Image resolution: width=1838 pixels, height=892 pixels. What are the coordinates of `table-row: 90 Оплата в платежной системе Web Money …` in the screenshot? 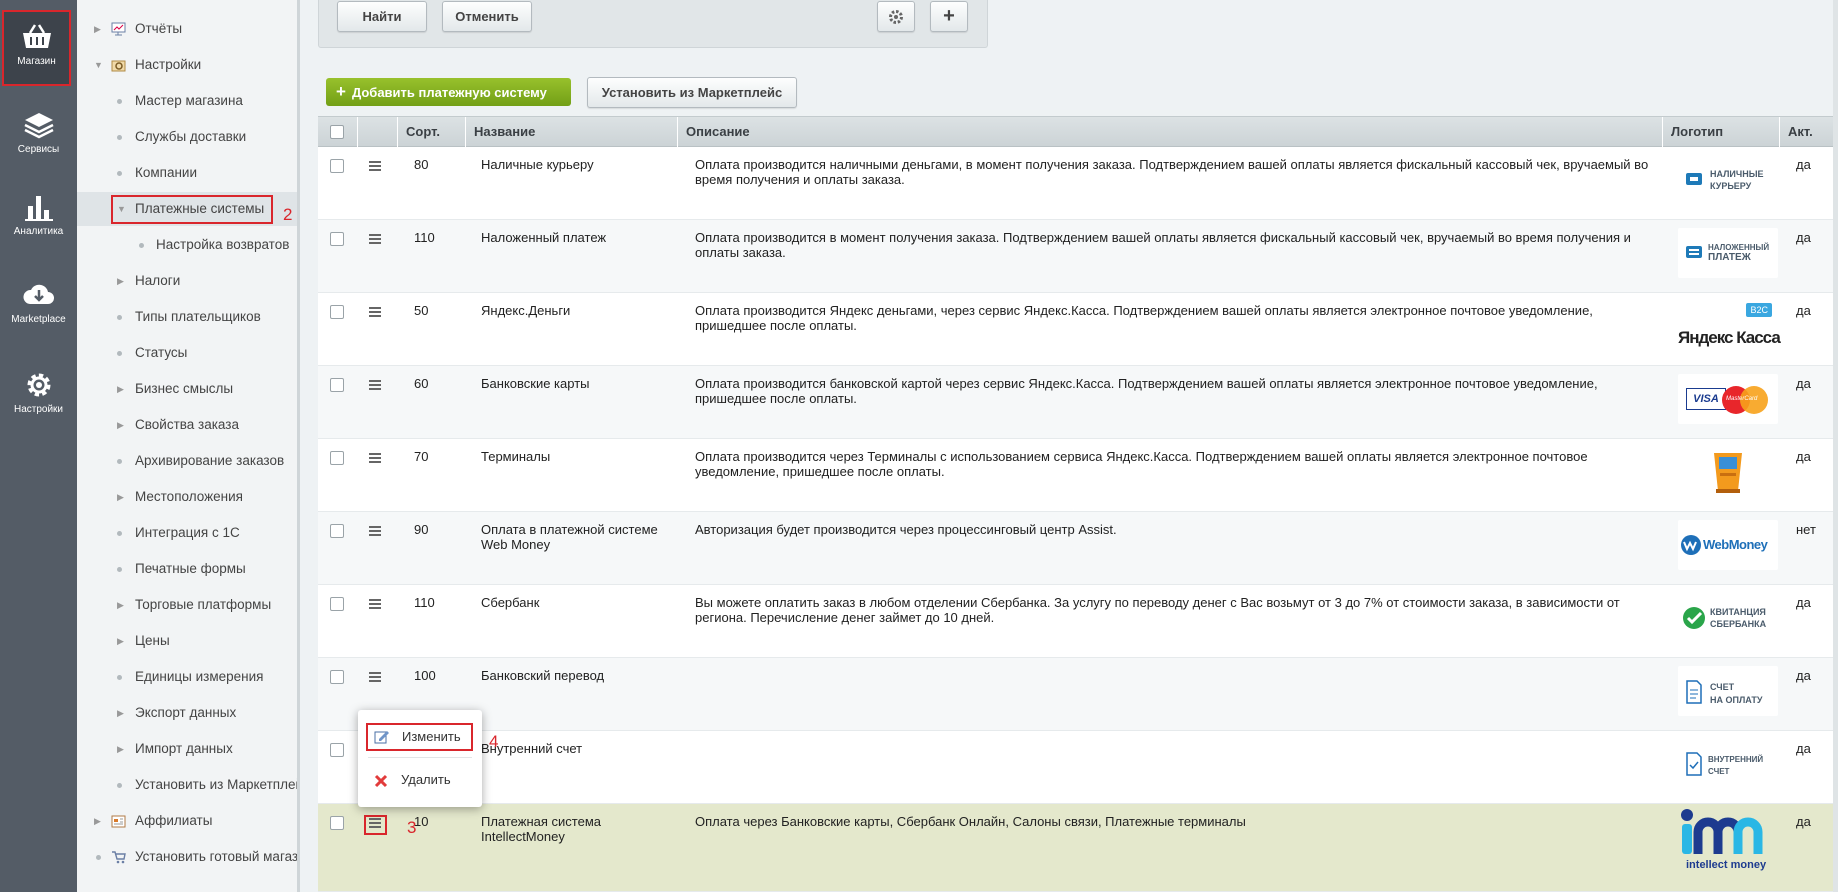 It's located at (1078, 548).